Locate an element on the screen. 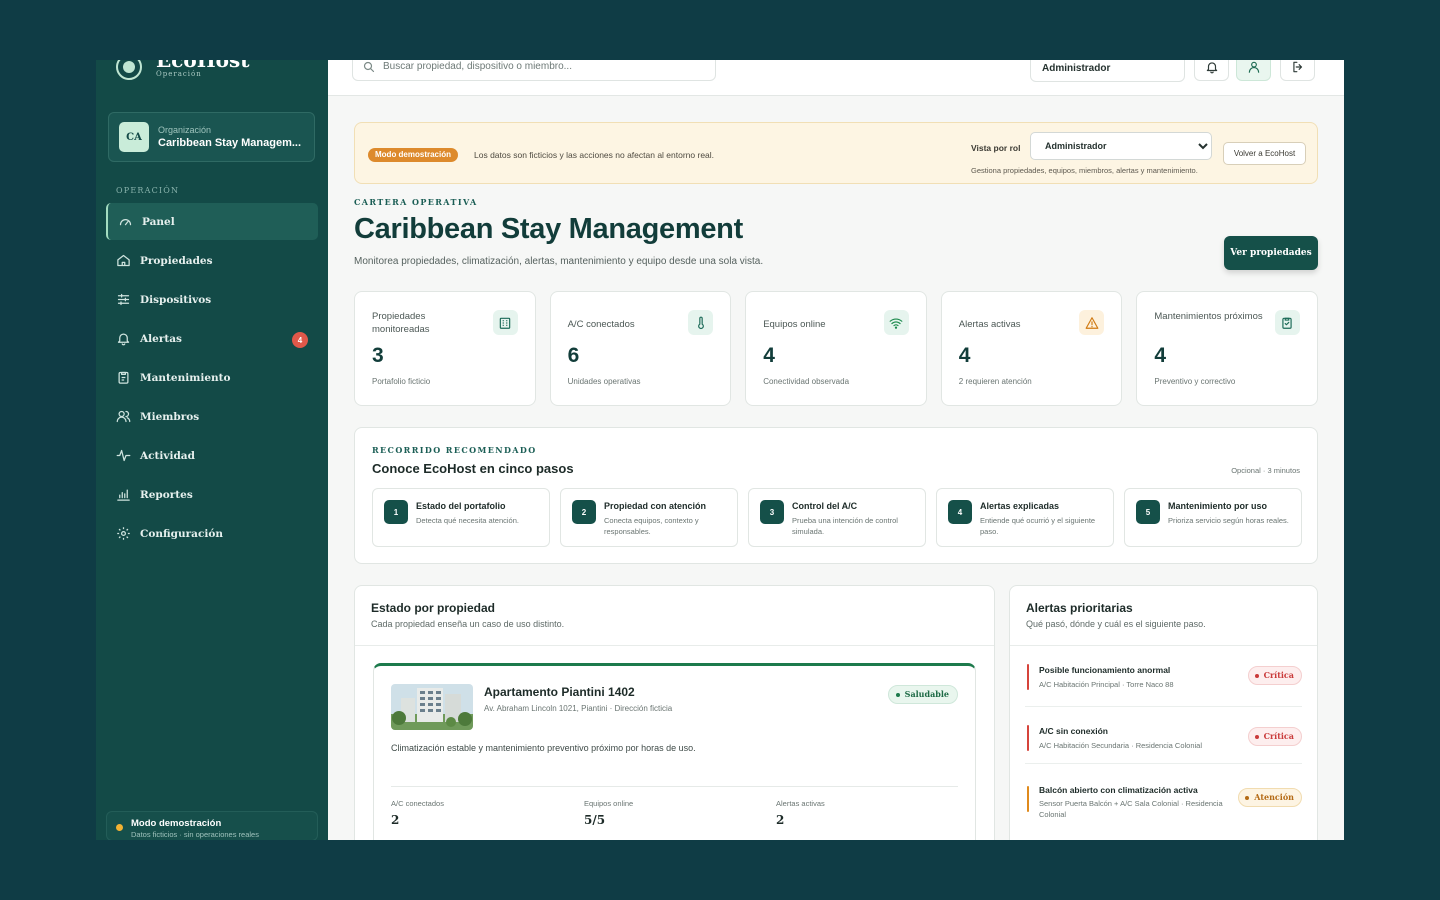 The image size is (1440, 900). tour-meta: Opcional · 3 minutos is located at coordinates (1265, 470).